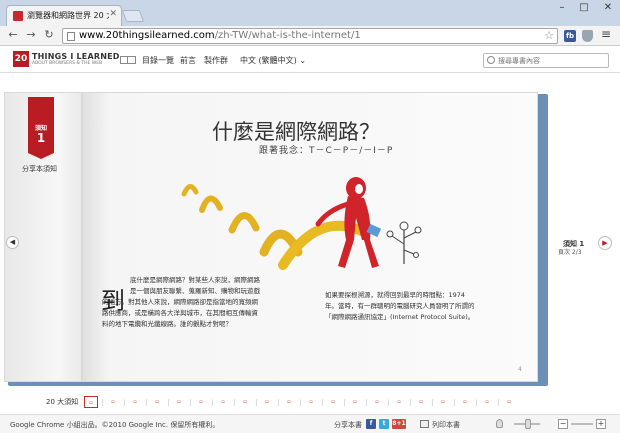 The height and width of the screenshot is (433, 620). What do you see at coordinates (528, 424) in the screenshot?
I see `slider-handle` at bounding box center [528, 424].